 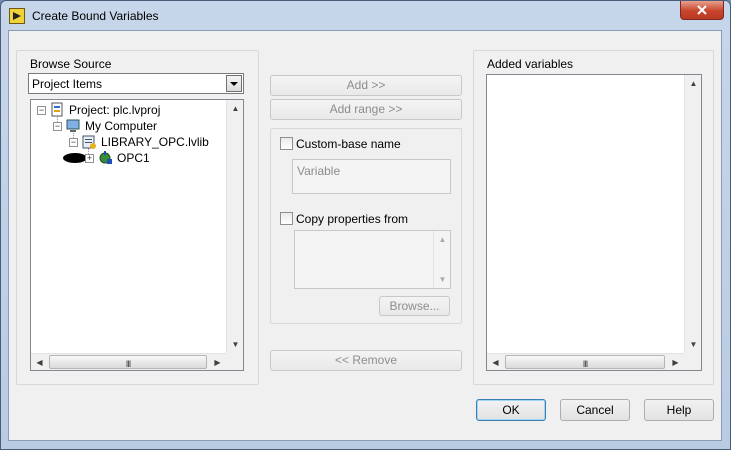 What do you see at coordinates (89, 142) in the screenshot?
I see `library-icon` at bounding box center [89, 142].